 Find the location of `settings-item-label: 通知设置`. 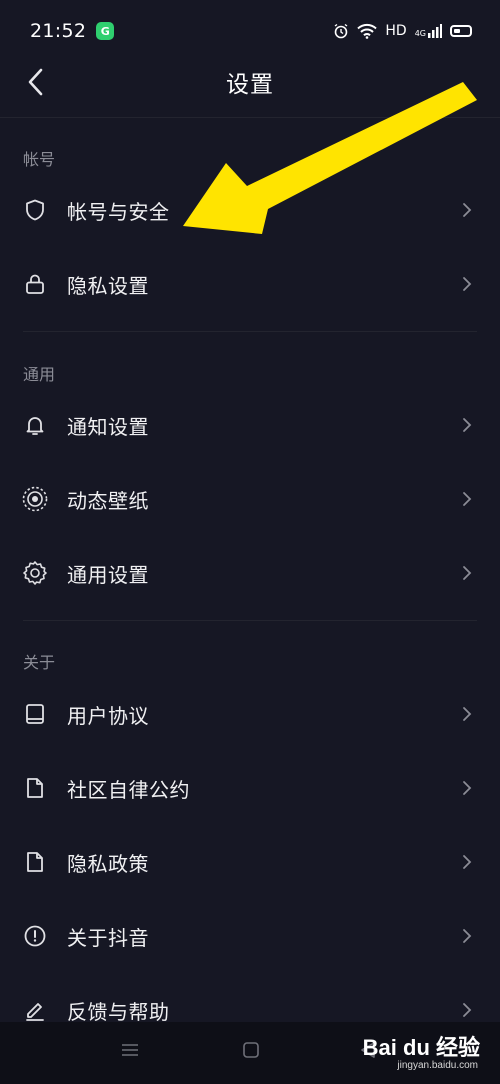

settings-item-label: 通知设置 is located at coordinates (108, 426).